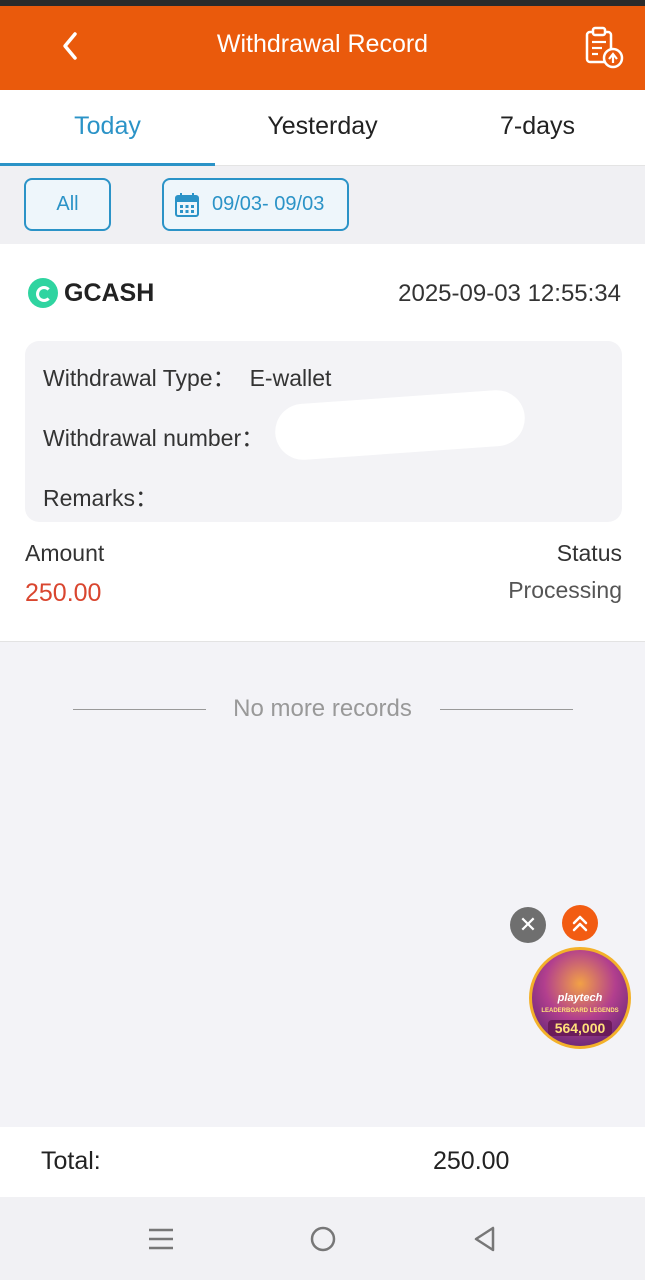 The width and height of the screenshot is (645, 1280). I want to click on total-label: Total:, so click(71, 1161).